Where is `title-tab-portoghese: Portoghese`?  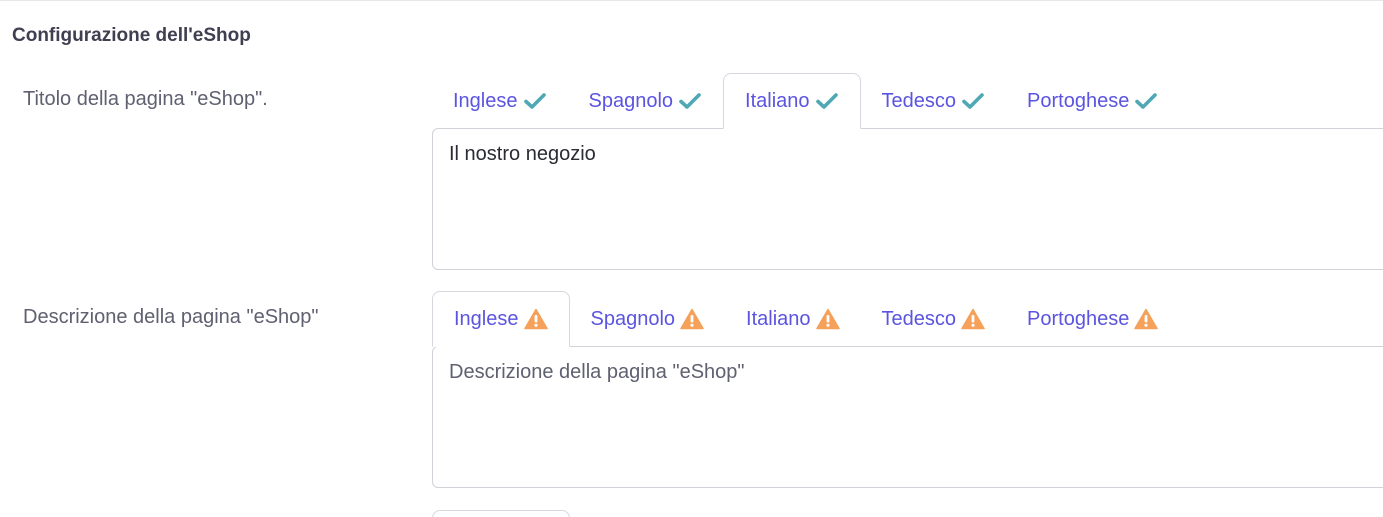
title-tab-portoghese: Portoghese is located at coordinates (1092, 101).